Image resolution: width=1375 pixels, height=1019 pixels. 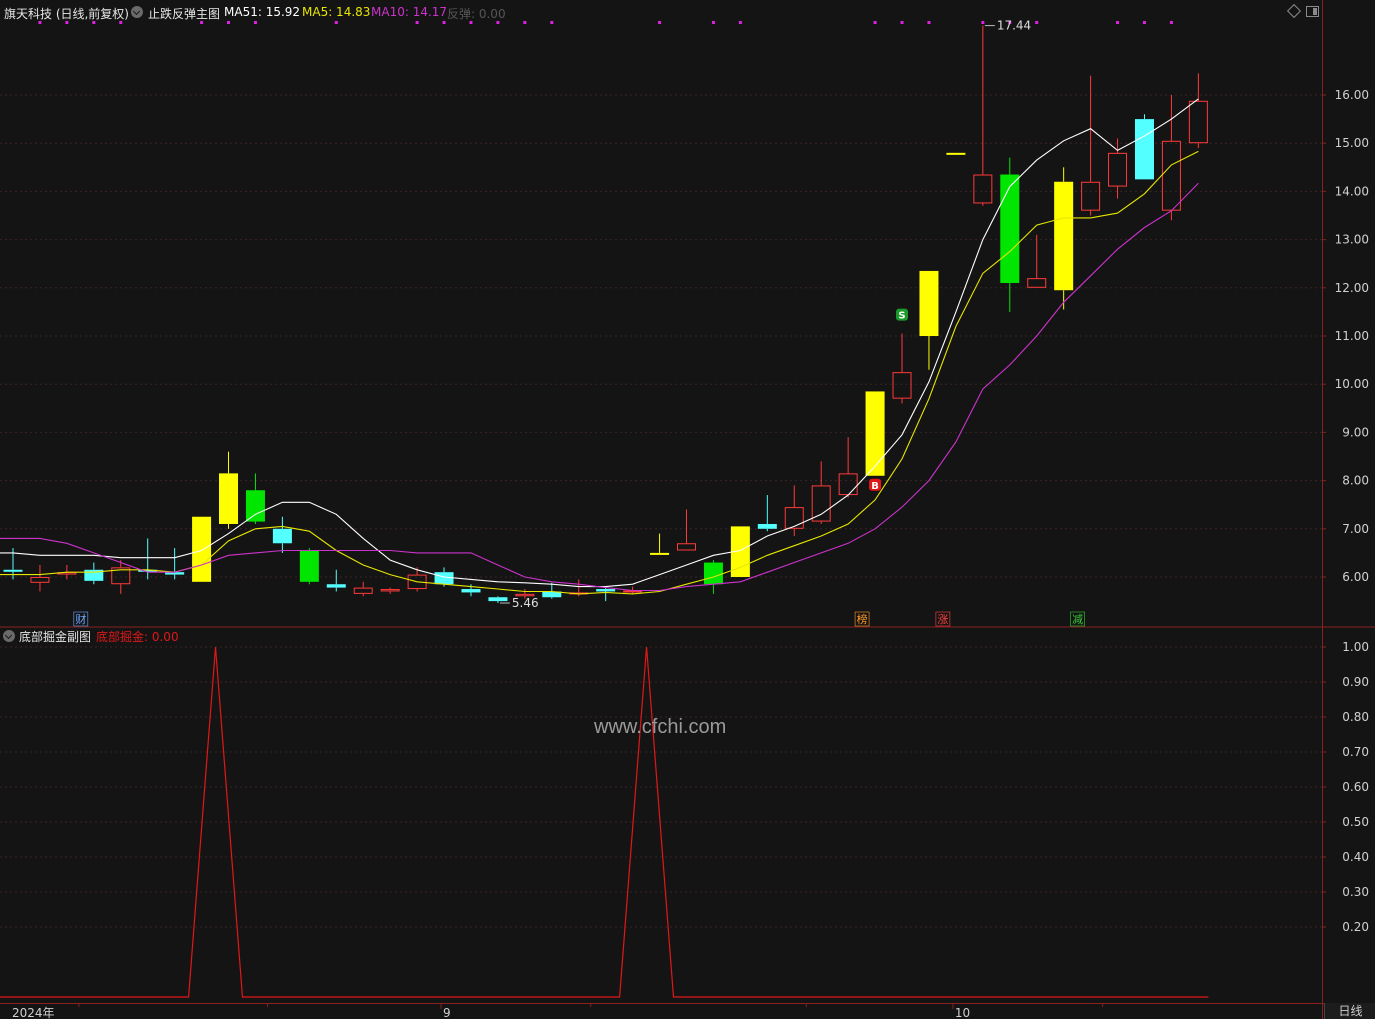 I want to click on y-tick-label: 0.70, so click(x=1355, y=752).